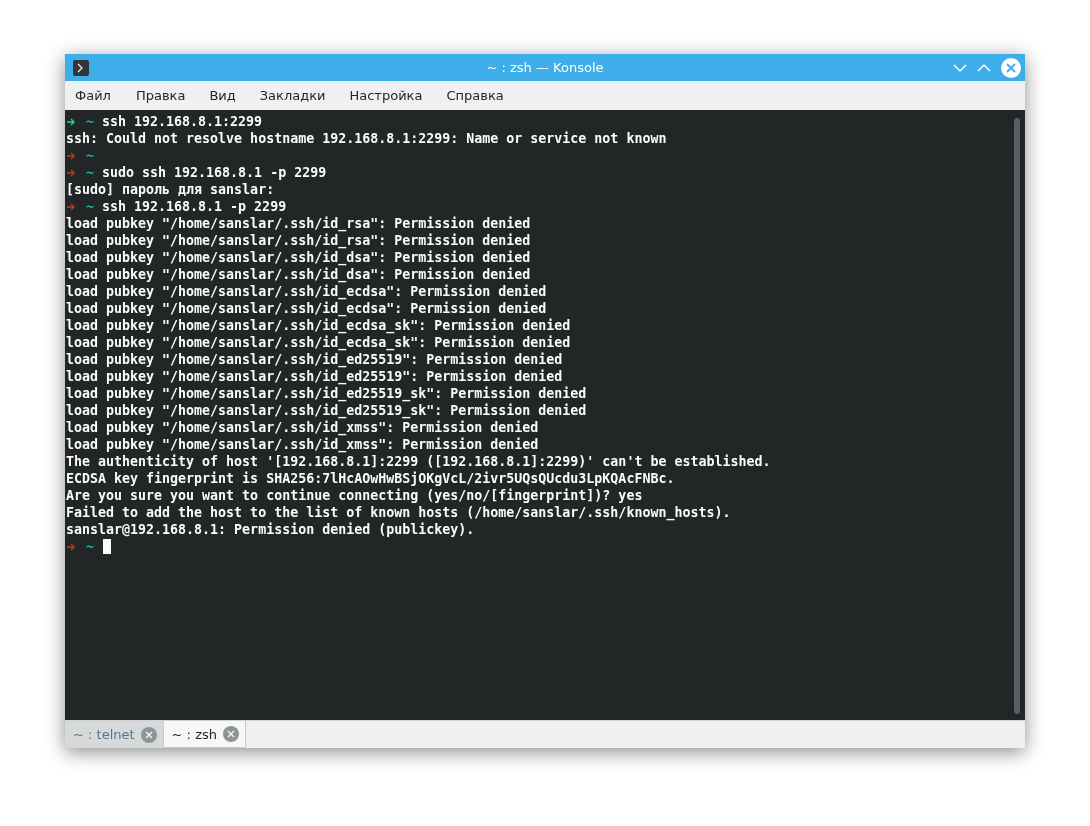 Image resolution: width=1090 pixels, height=826 pixels. What do you see at coordinates (166, 95) in the screenshot?
I see `menu-item: Правка` at bounding box center [166, 95].